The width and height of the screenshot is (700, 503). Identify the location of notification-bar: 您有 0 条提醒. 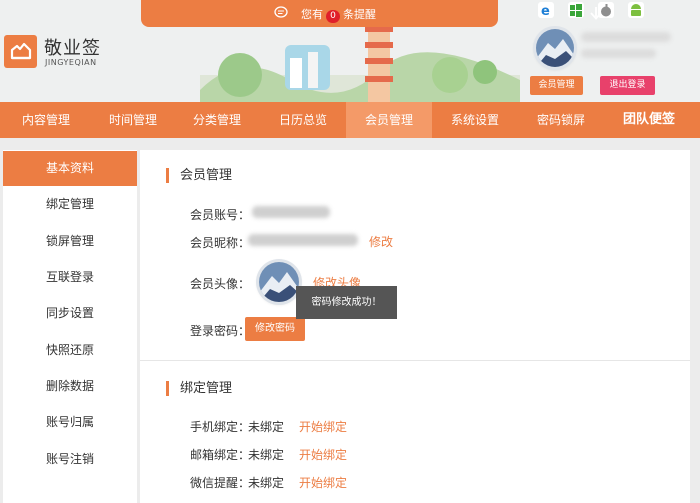
(371, 13).